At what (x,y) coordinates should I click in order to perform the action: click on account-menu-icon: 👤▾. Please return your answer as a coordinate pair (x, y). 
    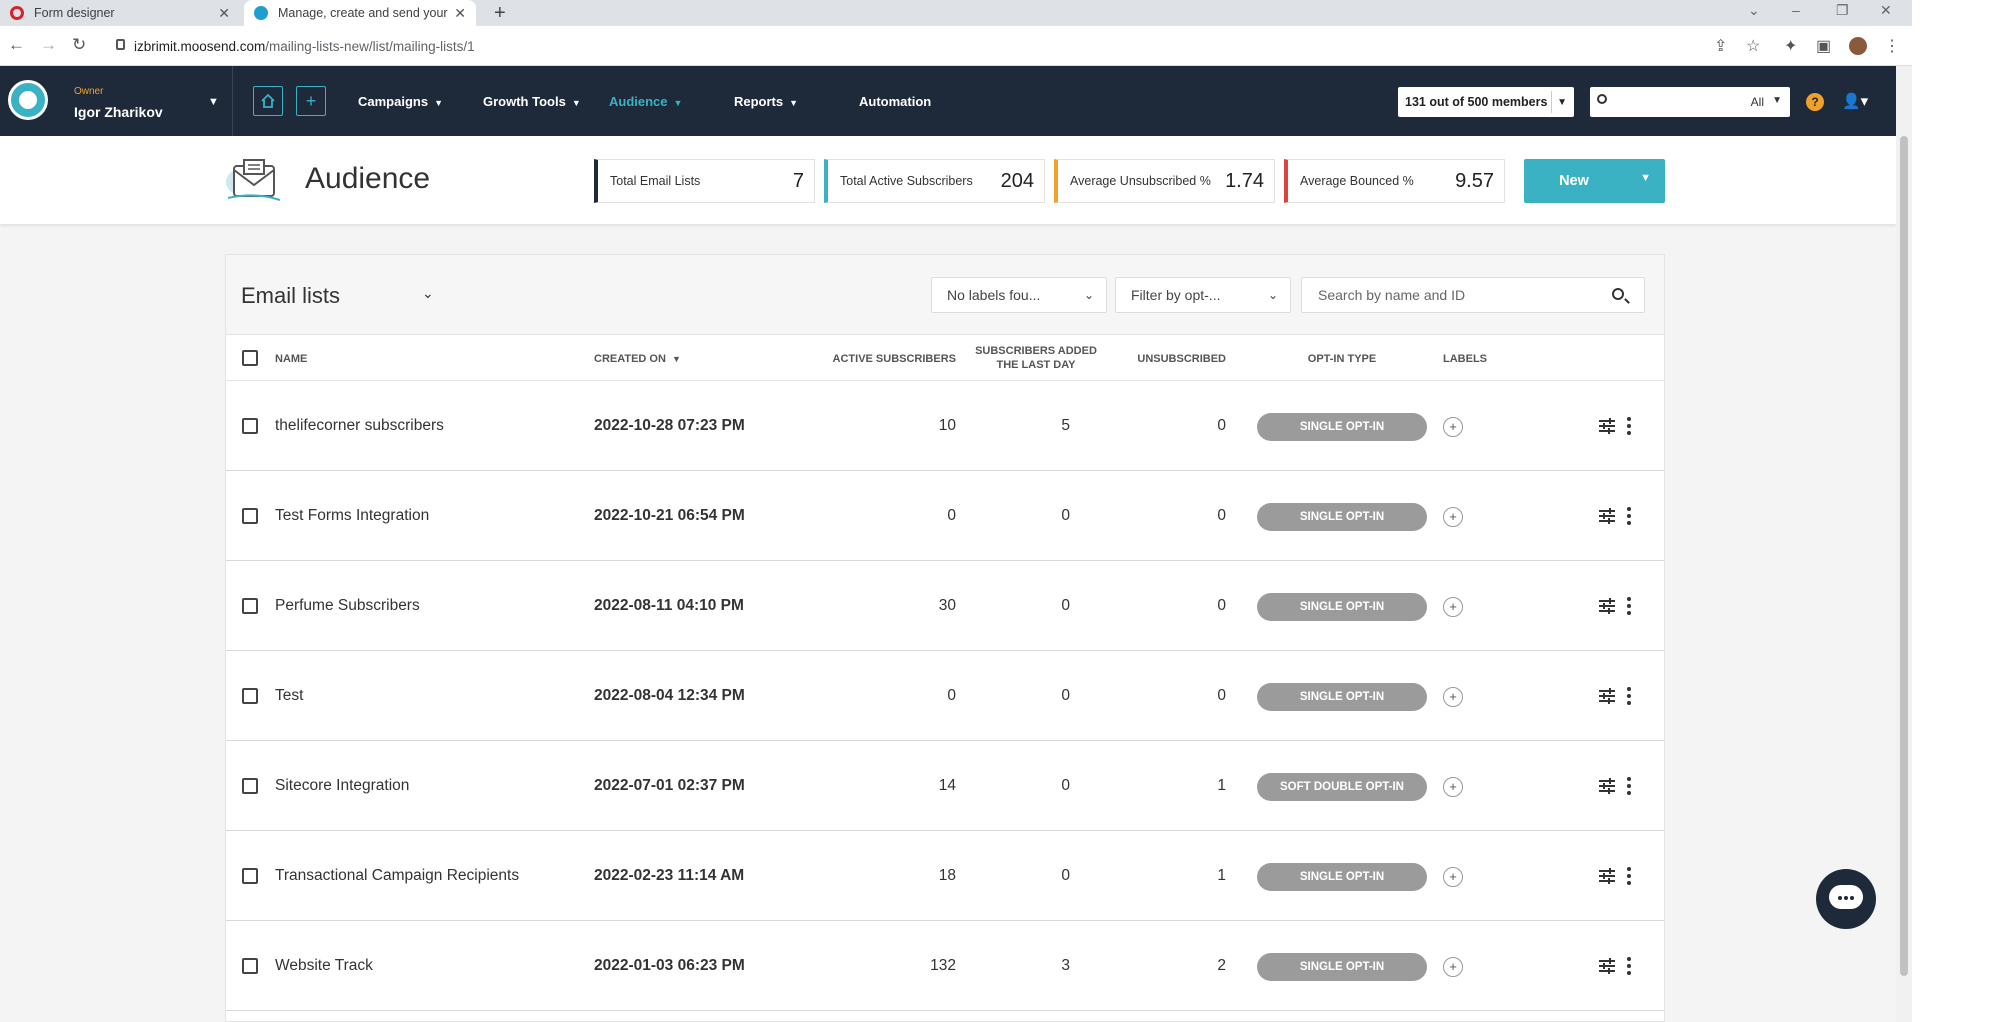
    Looking at the image, I should click on (1855, 101).